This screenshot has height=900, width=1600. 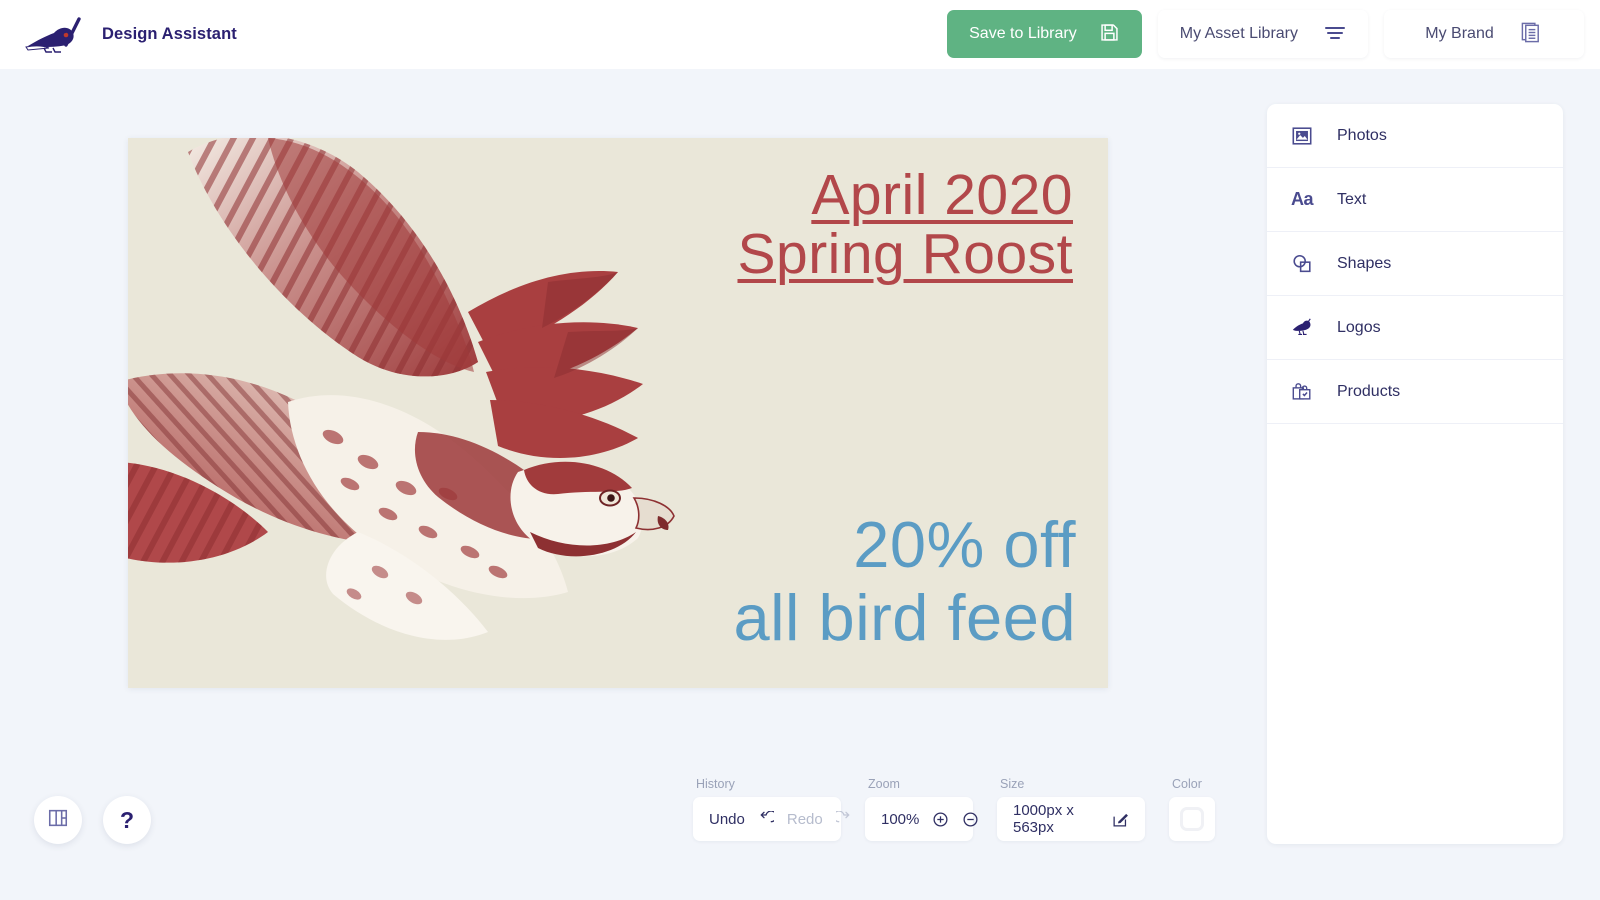 I want to click on undo-button: Undo, so click(x=727, y=819).